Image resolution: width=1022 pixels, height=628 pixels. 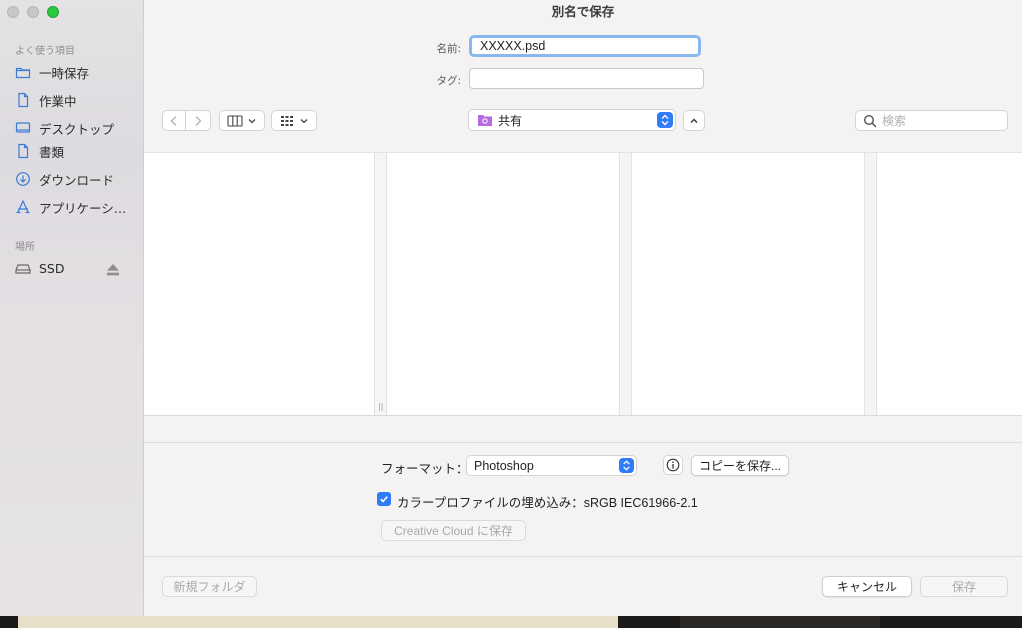 I want to click on sidebar-item-label: デスクトップ, so click(x=77, y=129).